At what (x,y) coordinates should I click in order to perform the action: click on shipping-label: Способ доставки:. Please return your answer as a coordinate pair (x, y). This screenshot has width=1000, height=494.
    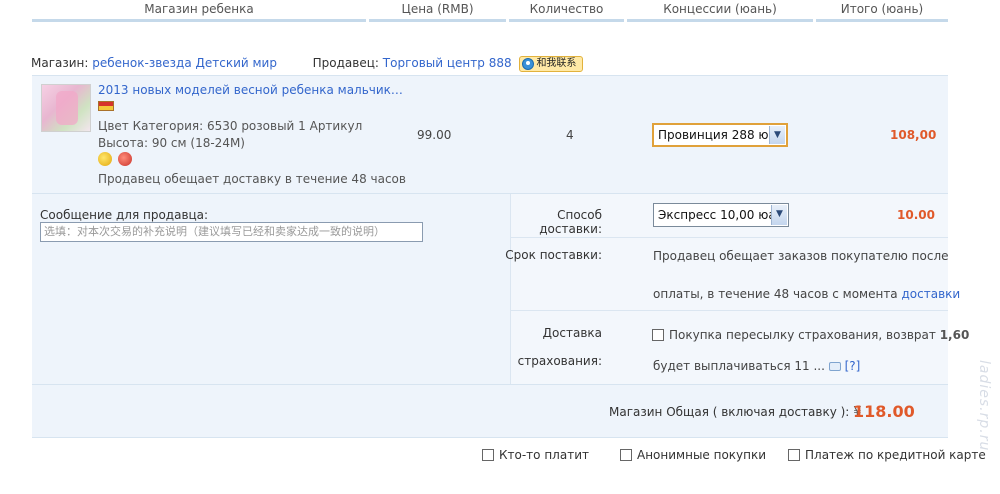
    Looking at the image, I should click on (570, 222).